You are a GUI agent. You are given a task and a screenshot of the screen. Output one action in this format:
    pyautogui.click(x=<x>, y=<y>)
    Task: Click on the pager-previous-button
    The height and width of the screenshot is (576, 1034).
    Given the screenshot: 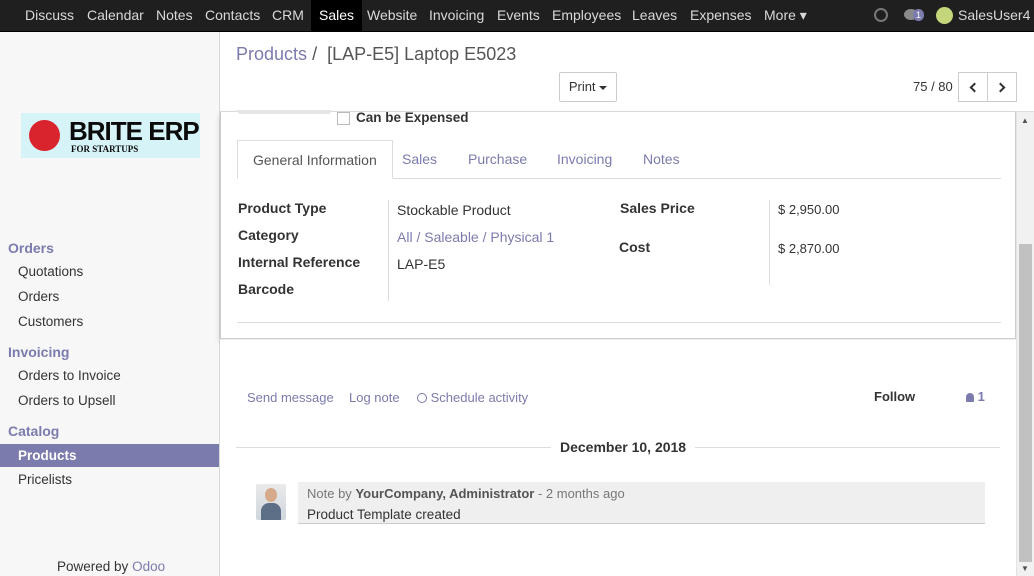 What is the action you would take?
    pyautogui.click(x=973, y=87)
    